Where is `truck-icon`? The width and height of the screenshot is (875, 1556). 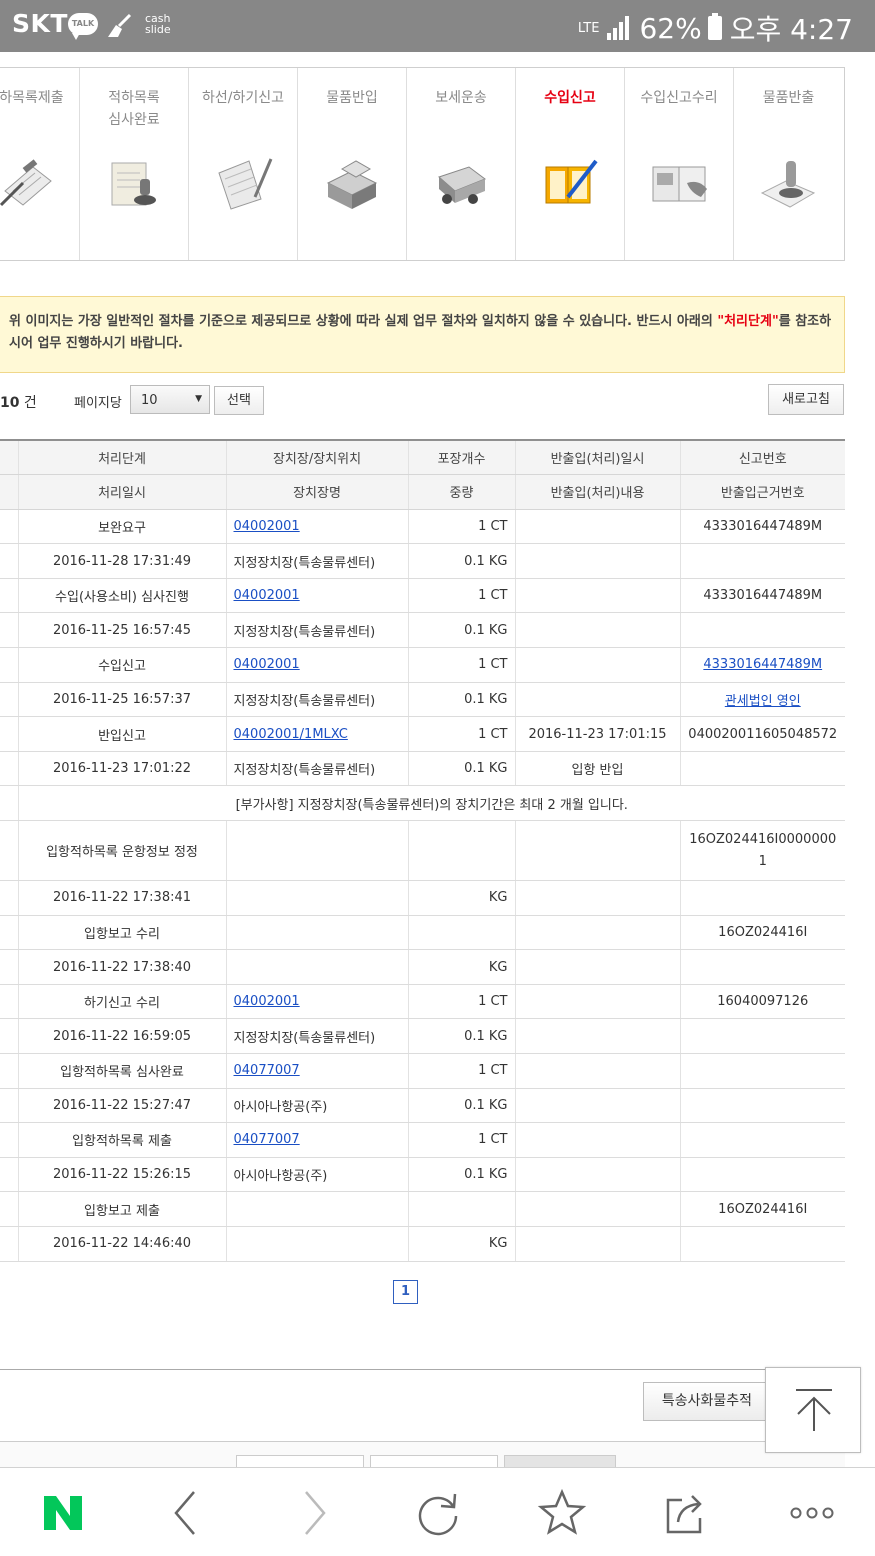 truck-icon is located at coordinates (462, 185).